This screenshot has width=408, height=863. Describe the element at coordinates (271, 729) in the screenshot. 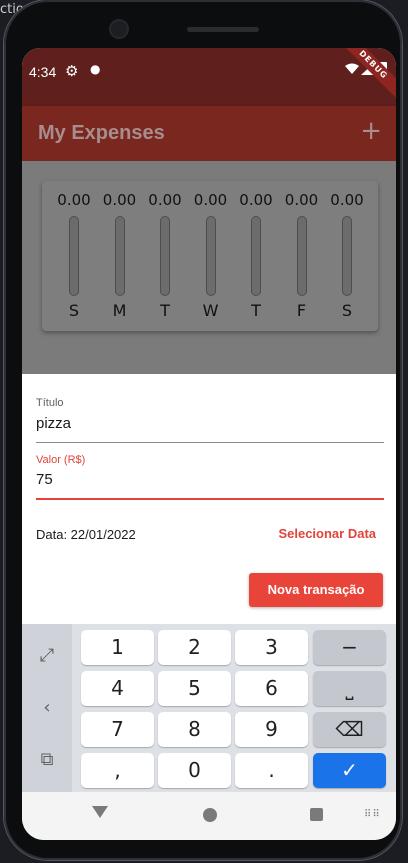

I see `key-9: 9` at that location.